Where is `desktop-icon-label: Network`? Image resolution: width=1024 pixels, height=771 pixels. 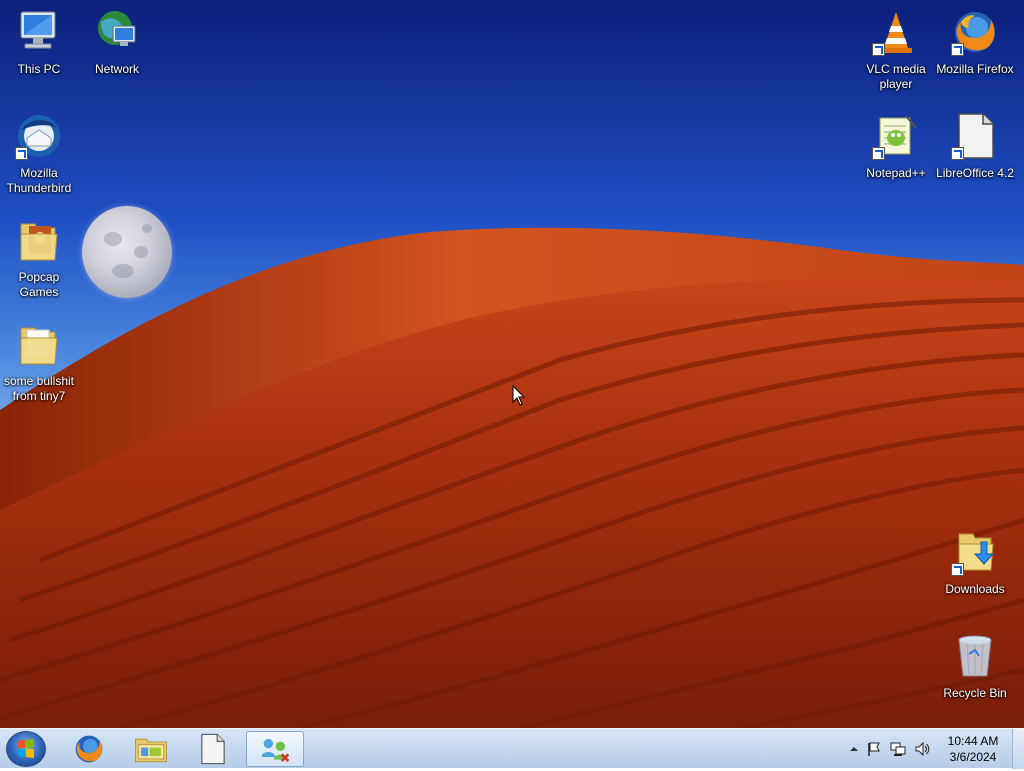 desktop-icon-label: Network is located at coordinates (116, 69).